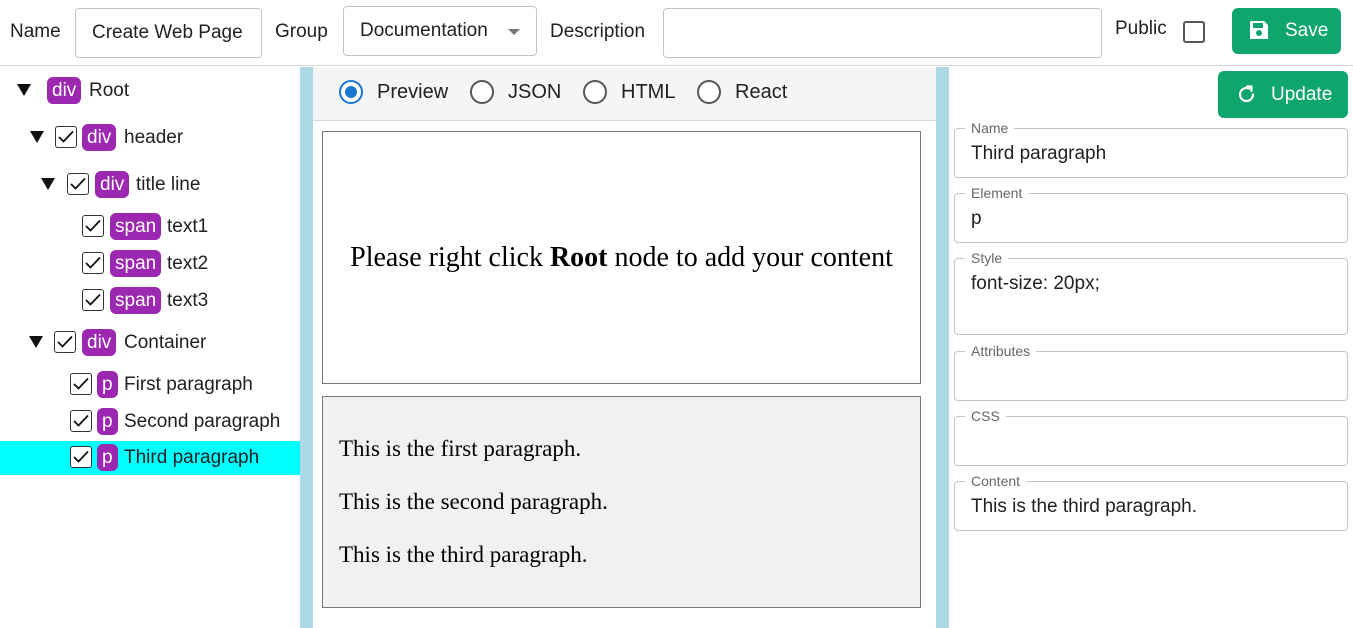 The width and height of the screenshot is (1353, 628). Describe the element at coordinates (482, 92) in the screenshot. I see `radio-json` at that location.